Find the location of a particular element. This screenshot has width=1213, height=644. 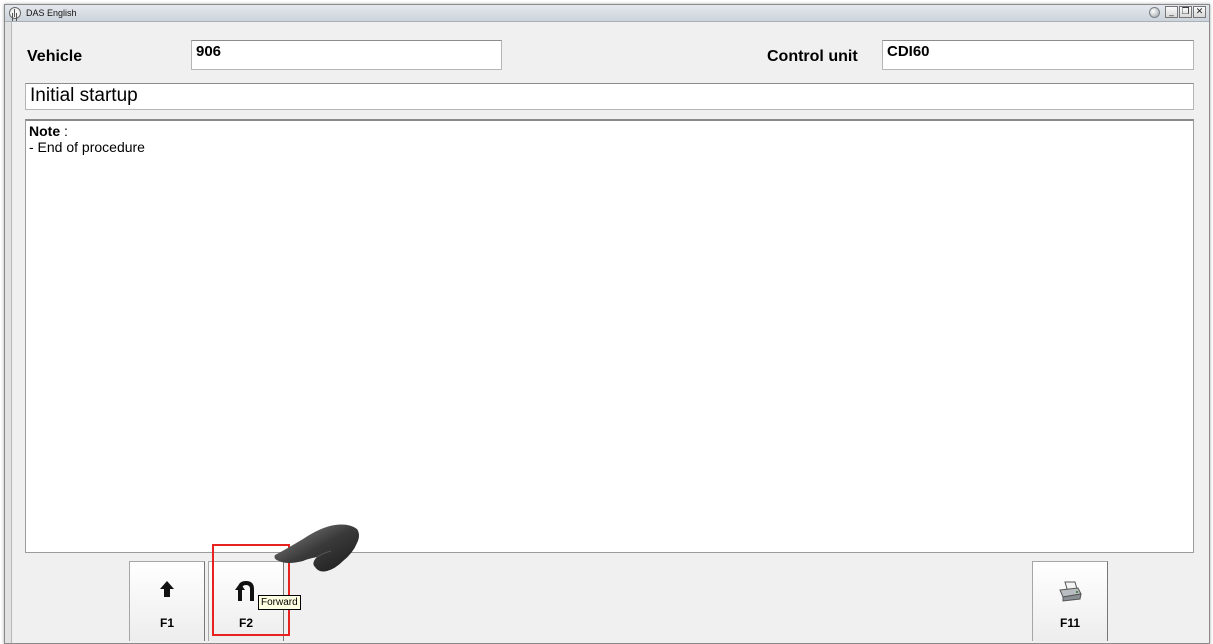

procedure-title: Initial startup is located at coordinates (609, 96).